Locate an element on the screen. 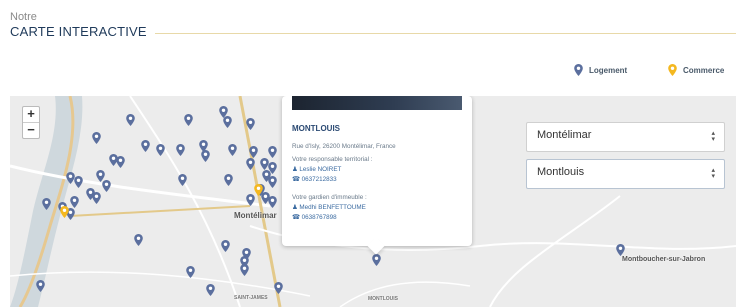 This screenshot has height=307, width=736. popup-photo is located at coordinates (377, 103).